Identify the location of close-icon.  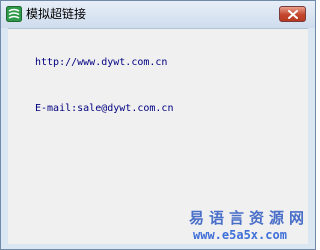
(293, 14).